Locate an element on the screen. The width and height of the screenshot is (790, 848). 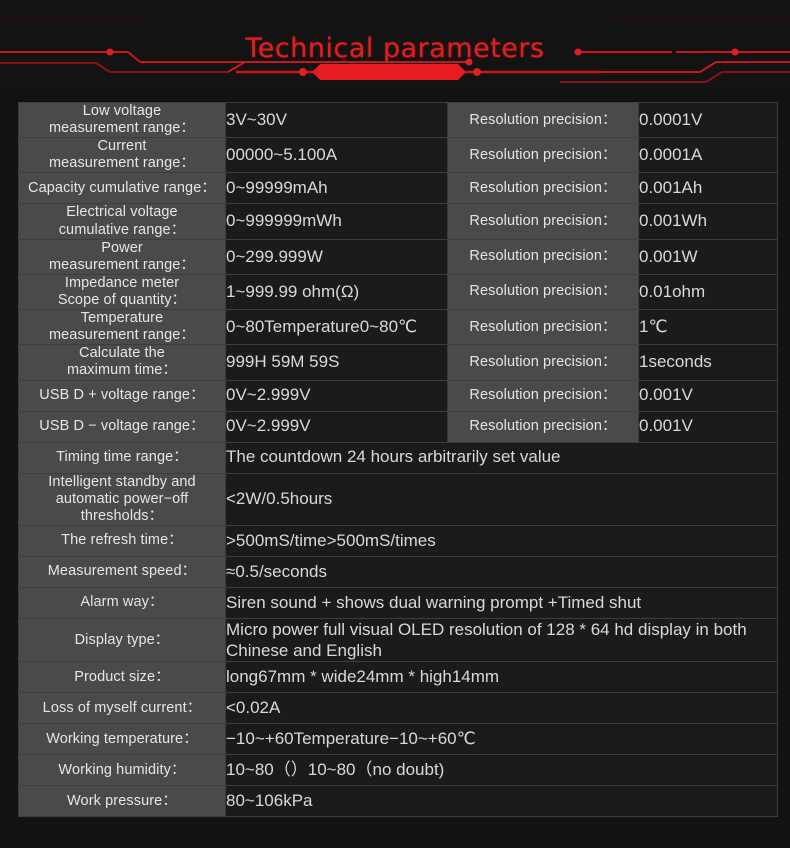
resolution-value: 0.001Ah is located at coordinates (708, 188).